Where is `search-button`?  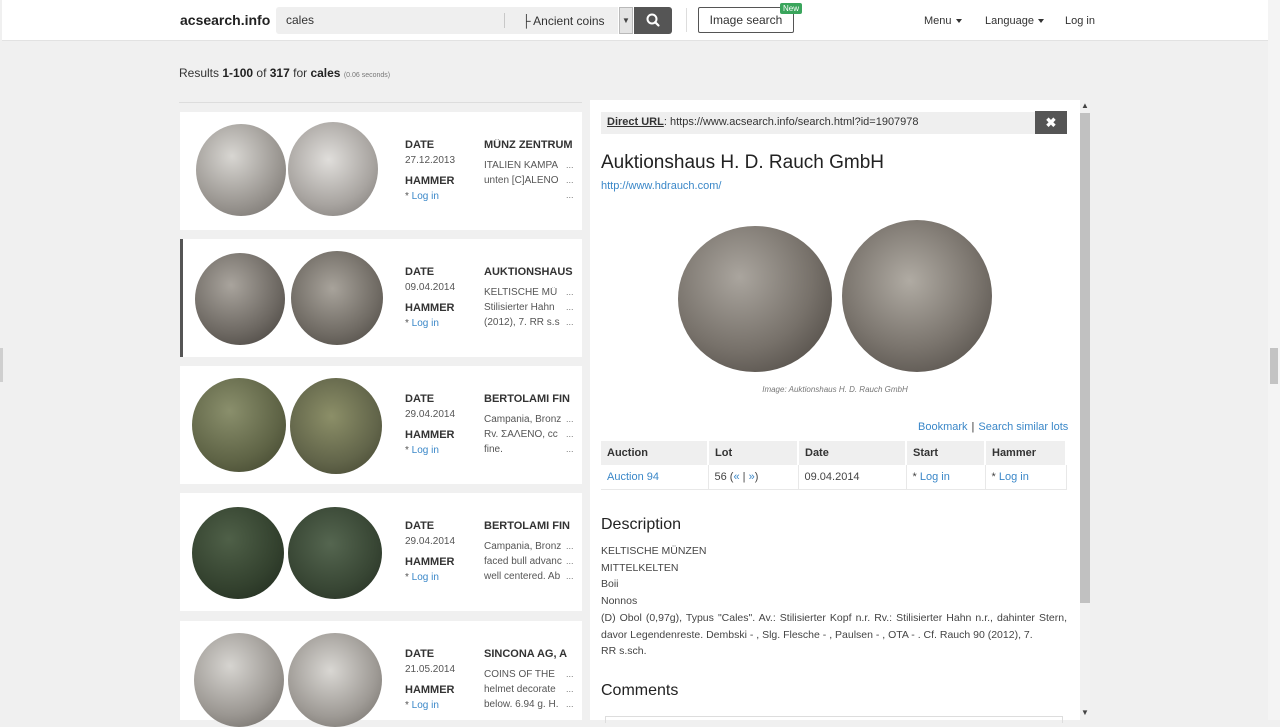
search-button is located at coordinates (653, 20).